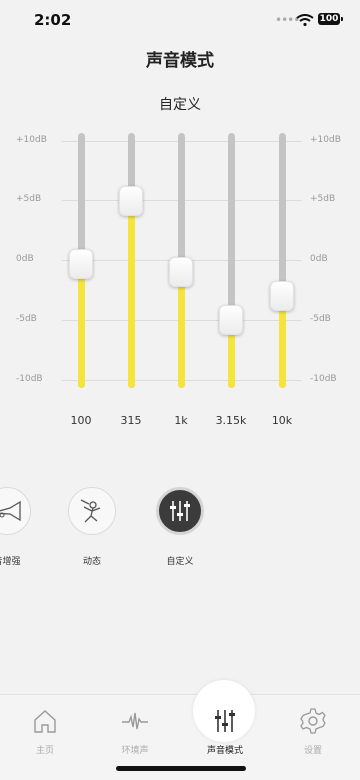 This screenshot has width=360, height=780. Describe the element at coordinates (180, 20) in the screenshot. I see `status-bar: 2:02 •••• 100` at that location.